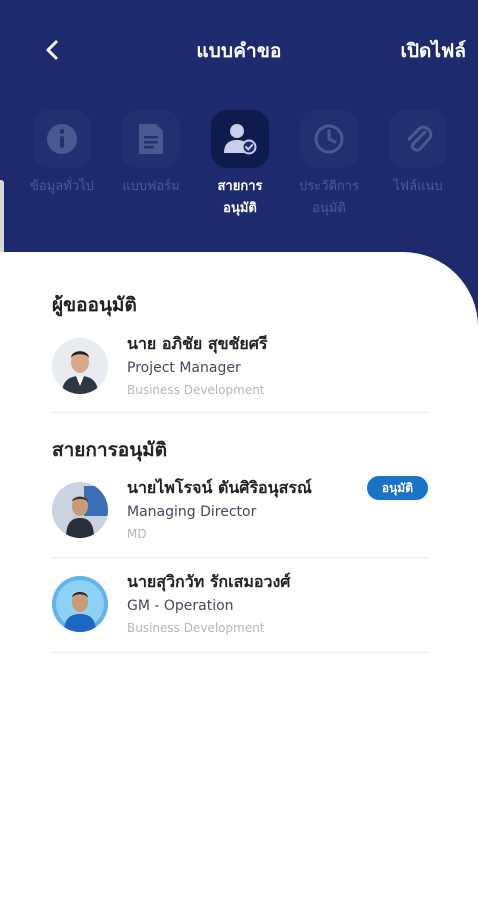  What do you see at coordinates (137, 534) in the screenshot?
I see `approver-department: MD` at bounding box center [137, 534].